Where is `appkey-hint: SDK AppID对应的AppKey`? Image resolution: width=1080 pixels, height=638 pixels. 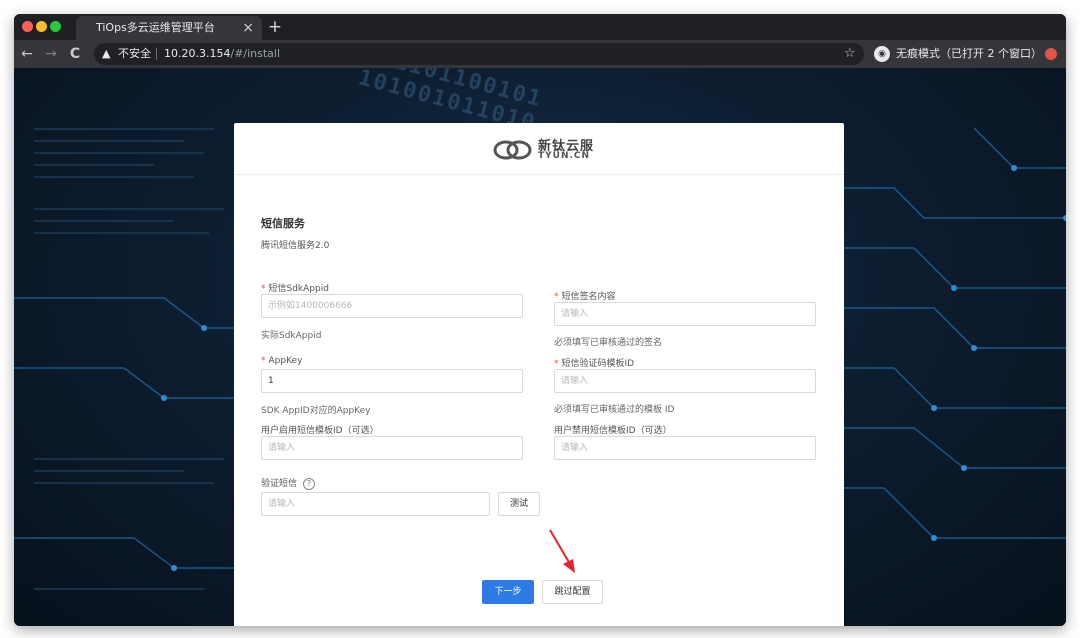
appkey-hint: SDK AppID对应的AppKey is located at coordinates (316, 411).